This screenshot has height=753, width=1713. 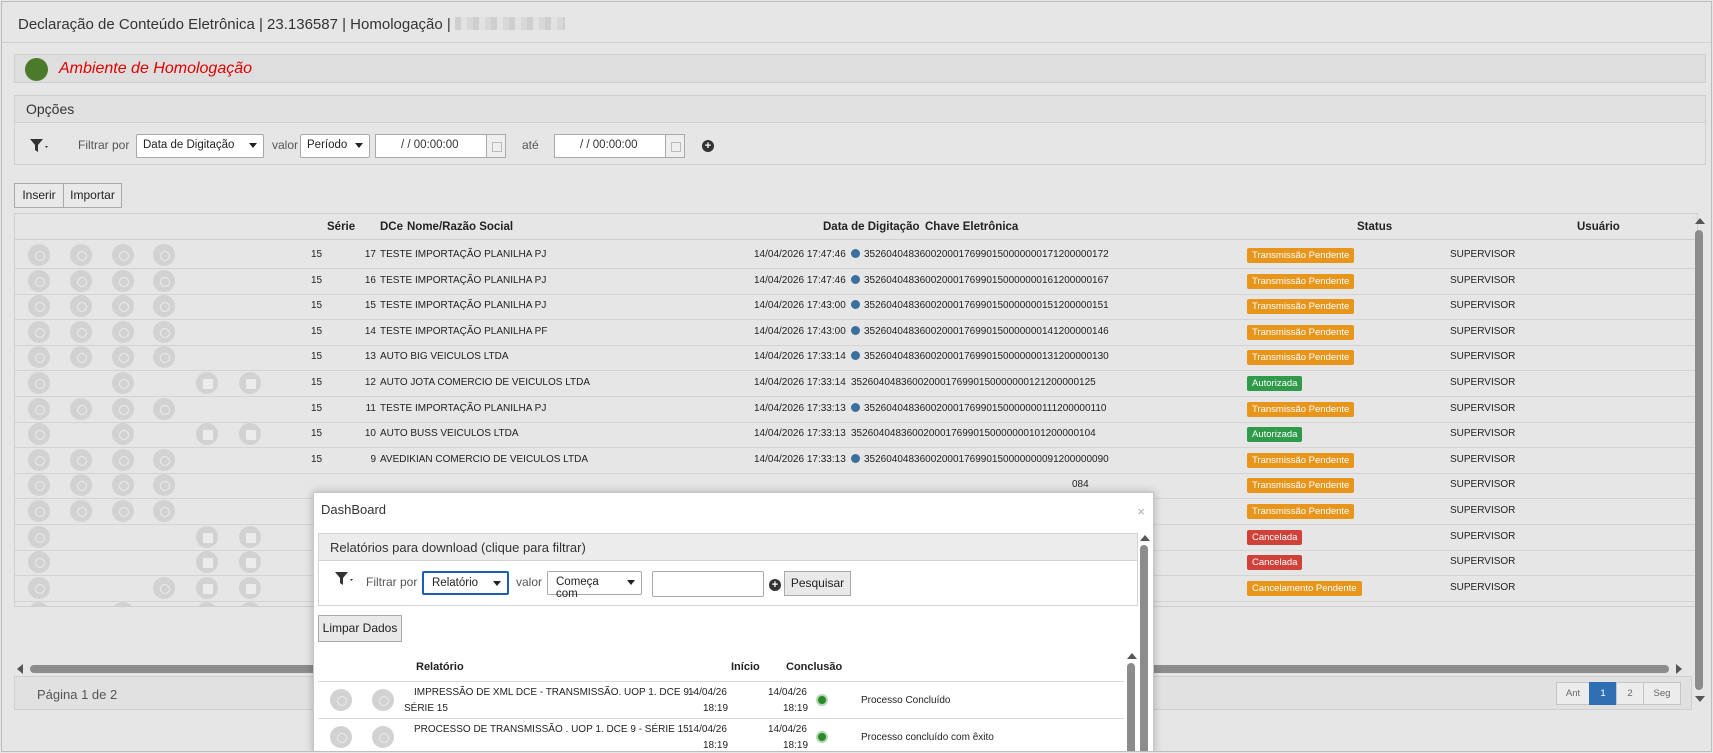 I want to click on close-icon: ×, so click(x=1141, y=511).